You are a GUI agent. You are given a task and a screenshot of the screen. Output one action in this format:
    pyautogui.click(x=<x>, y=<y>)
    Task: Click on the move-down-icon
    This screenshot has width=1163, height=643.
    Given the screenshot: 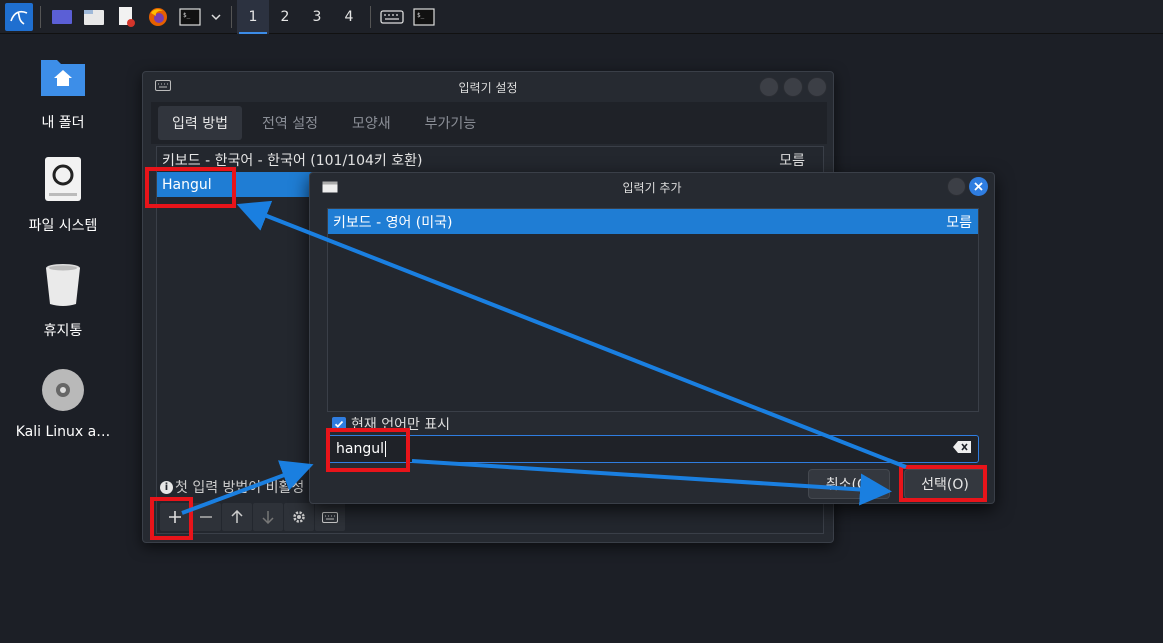 What is the action you would take?
    pyautogui.click(x=268, y=517)
    